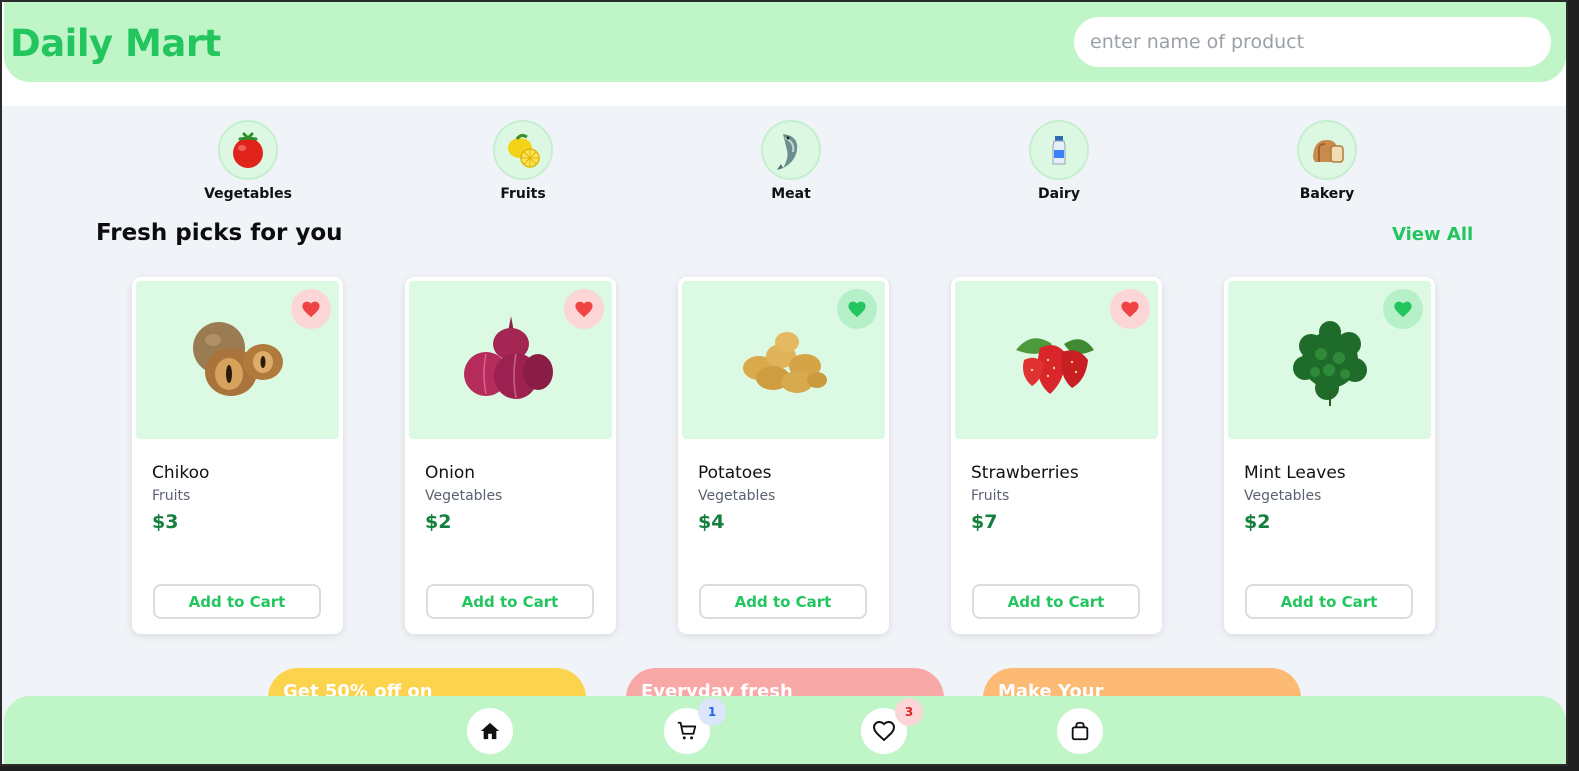 The width and height of the screenshot is (1579, 771). I want to click on home-button, so click(490, 731).